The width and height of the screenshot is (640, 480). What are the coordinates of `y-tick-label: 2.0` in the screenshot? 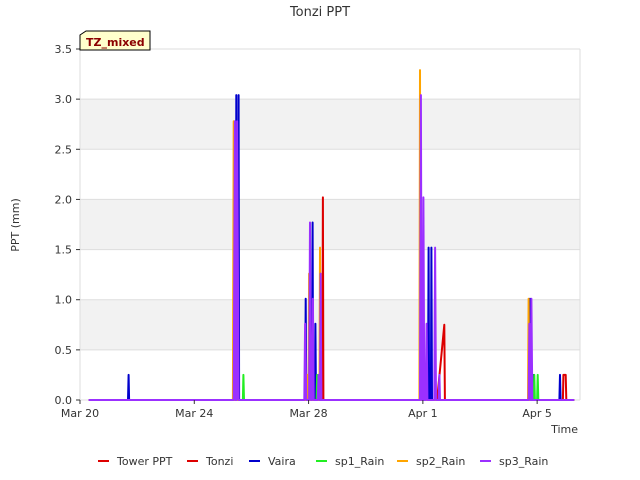 It's located at (64, 199).